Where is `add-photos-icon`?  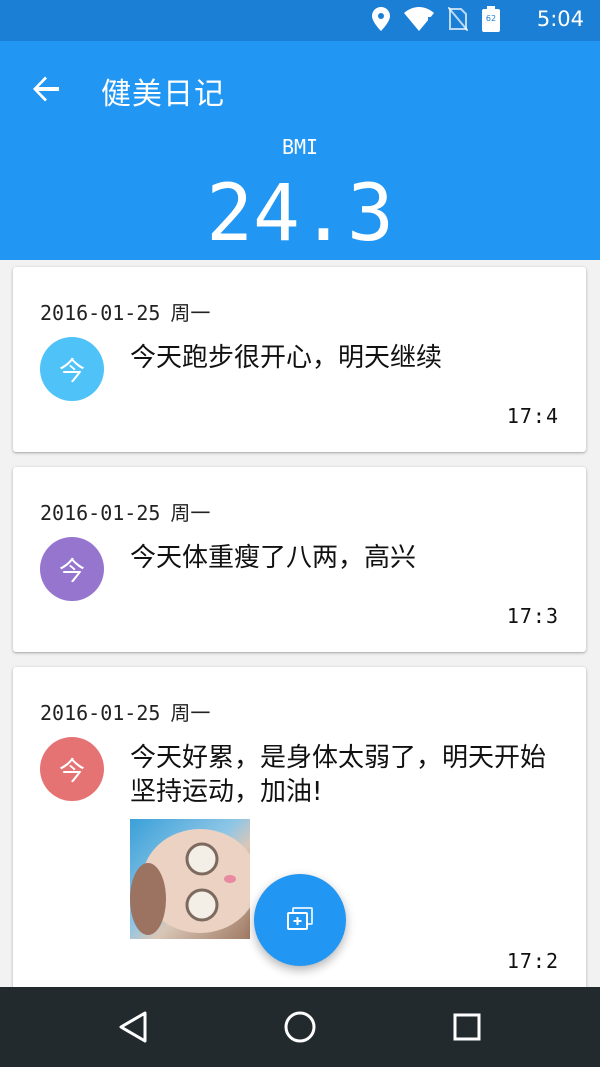
add-photos-icon is located at coordinates (300, 918).